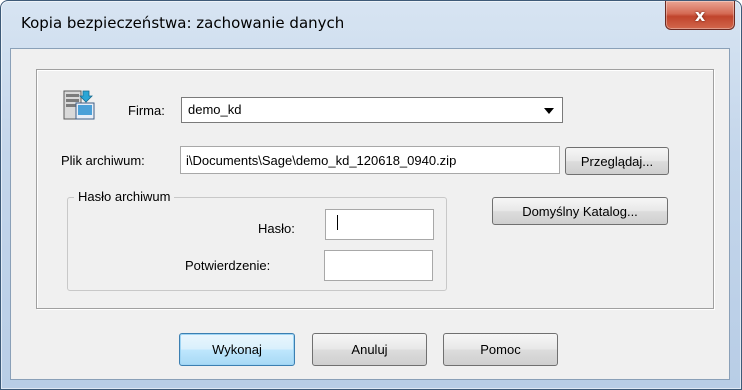 The image size is (742, 390). What do you see at coordinates (276, 228) in the screenshot?
I see `password-label: Hasło:` at bounding box center [276, 228].